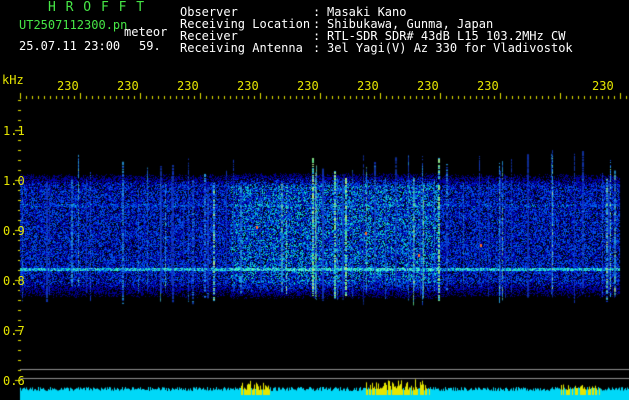 This screenshot has height=400, width=629. I want to click on date-time: 25.07.11 23:00, so click(70, 46).